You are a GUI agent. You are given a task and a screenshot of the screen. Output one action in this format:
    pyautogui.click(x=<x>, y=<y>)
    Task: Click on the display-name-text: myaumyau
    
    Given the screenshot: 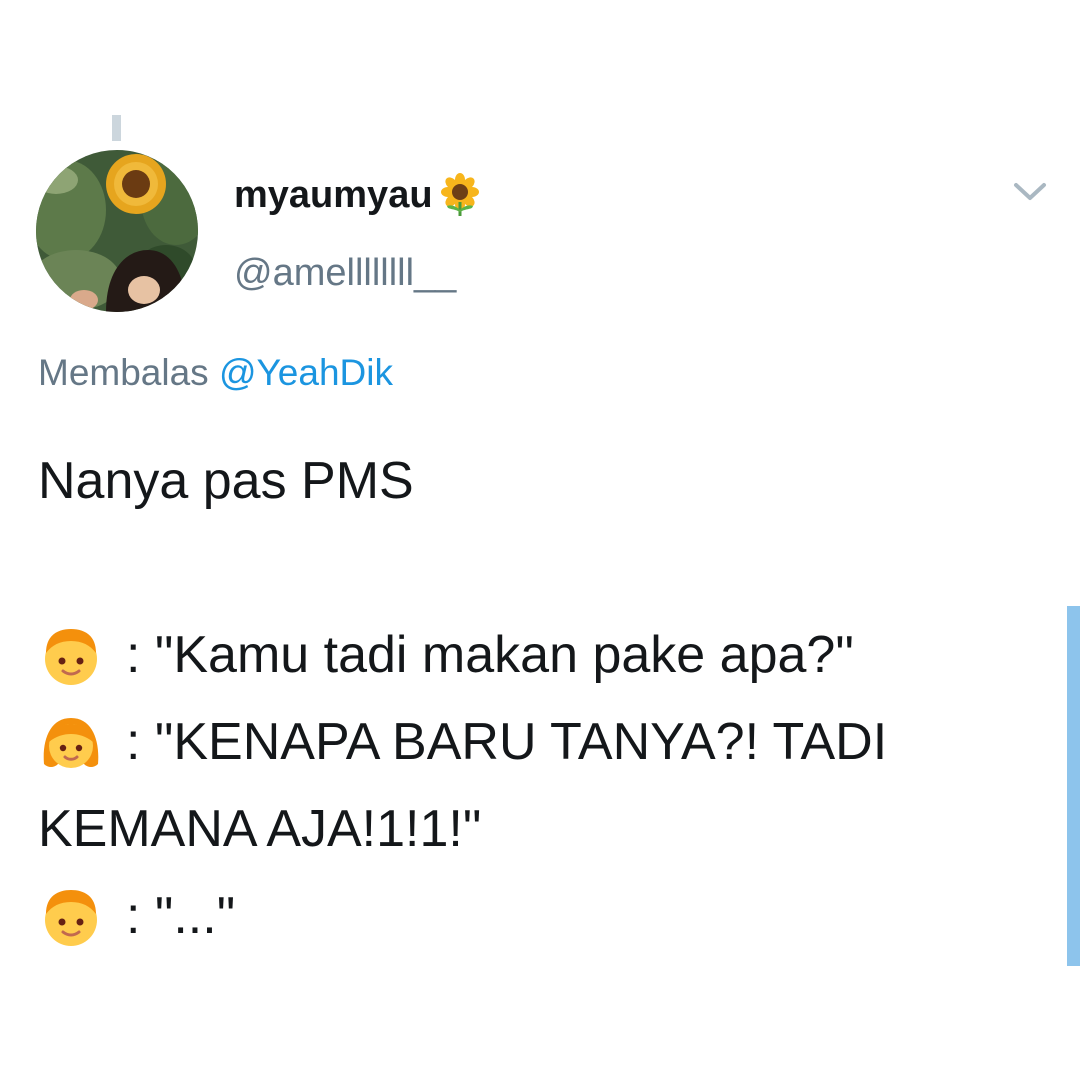 What is the action you would take?
    pyautogui.click(x=333, y=194)
    